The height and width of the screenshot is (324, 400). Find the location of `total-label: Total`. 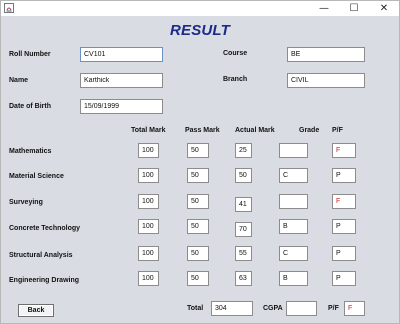

total-label: Total is located at coordinates (195, 308).